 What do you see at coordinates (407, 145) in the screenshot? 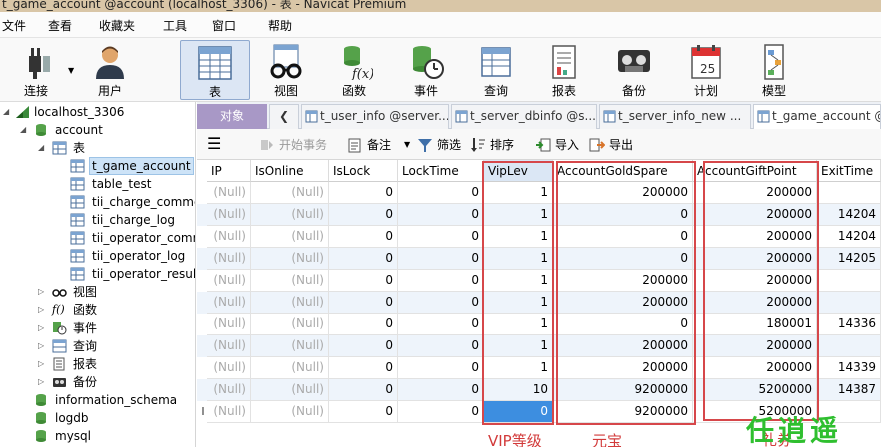
I see `memo-dropdown-icon: ▼` at bounding box center [407, 145].